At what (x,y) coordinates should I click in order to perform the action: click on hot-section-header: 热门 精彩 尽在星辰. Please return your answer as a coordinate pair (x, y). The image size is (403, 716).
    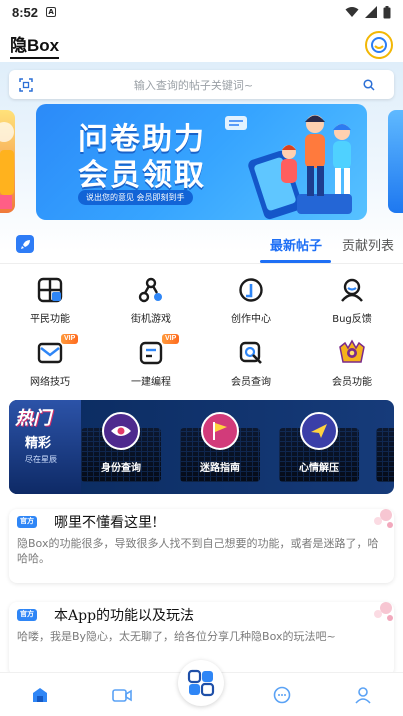
    Looking at the image, I should click on (45, 447).